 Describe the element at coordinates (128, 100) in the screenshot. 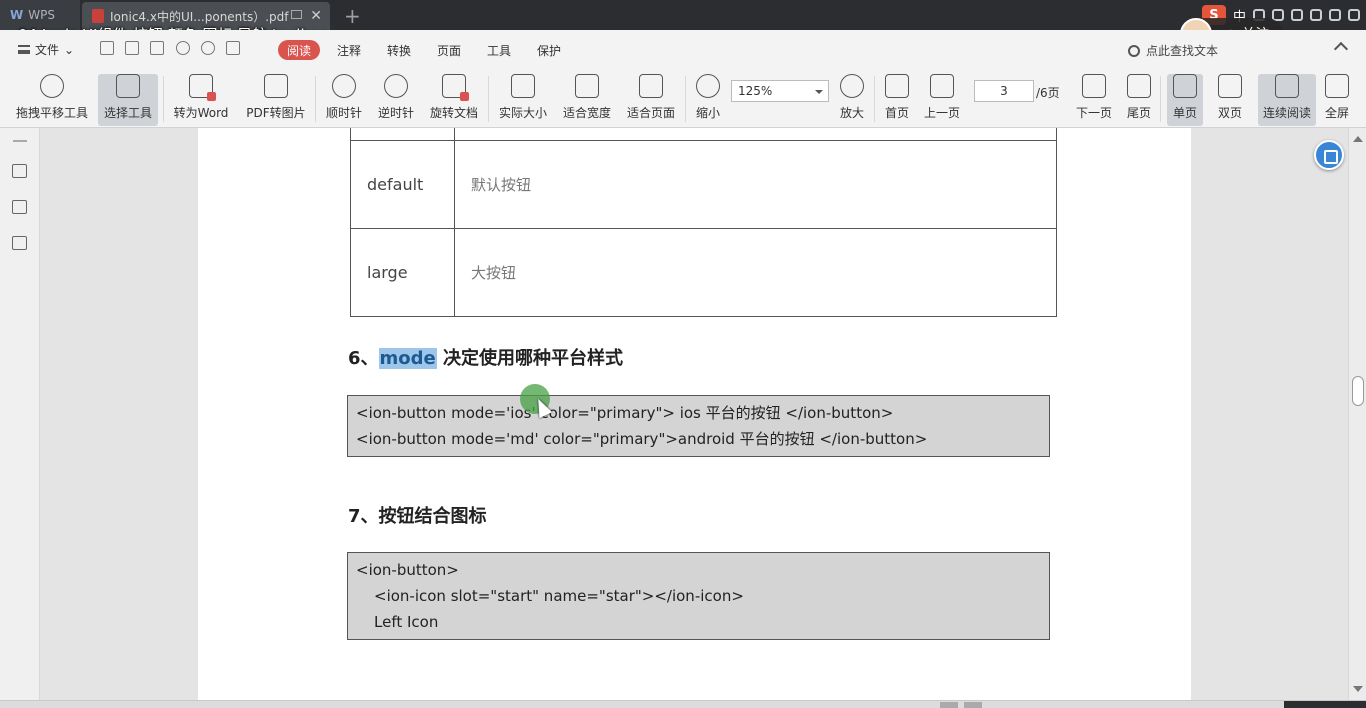

I see `select-tool-button: 选择工具` at that location.